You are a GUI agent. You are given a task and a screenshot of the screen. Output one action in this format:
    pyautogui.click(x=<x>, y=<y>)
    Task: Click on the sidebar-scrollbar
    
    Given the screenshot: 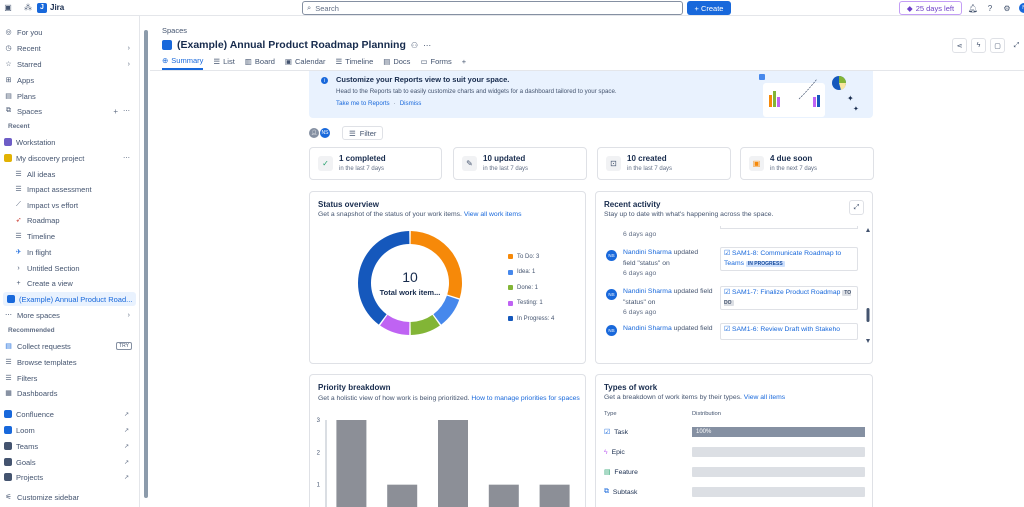 What is the action you would take?
    pyautogui.click(x=146, y=264)
    